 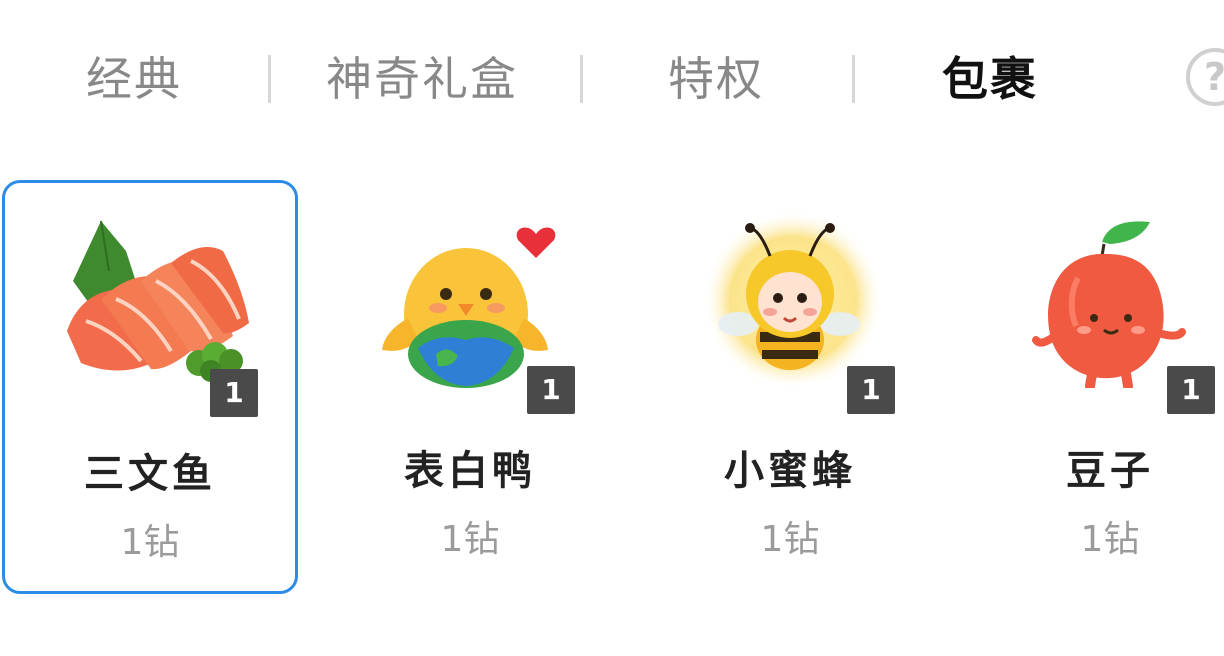 What do you see at coordinates (469, 307) in the screenshot?
I see `love-duck-icon` at bounding box center [469, 307].